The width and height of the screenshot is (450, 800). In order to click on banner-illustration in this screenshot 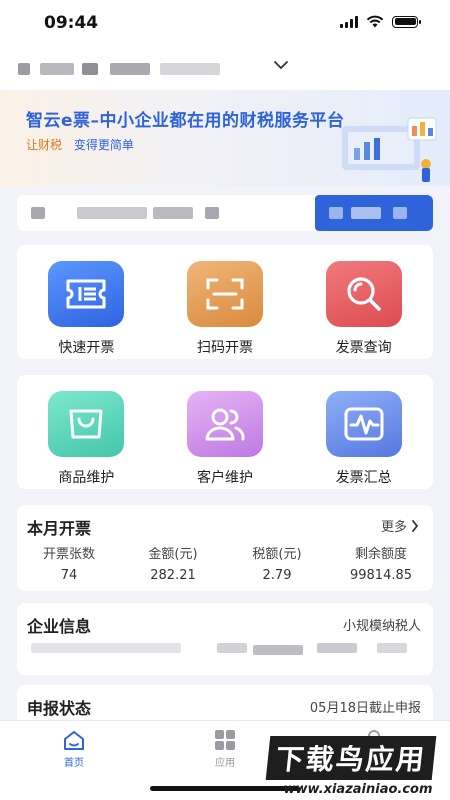, I will do `click(389, 149)`.